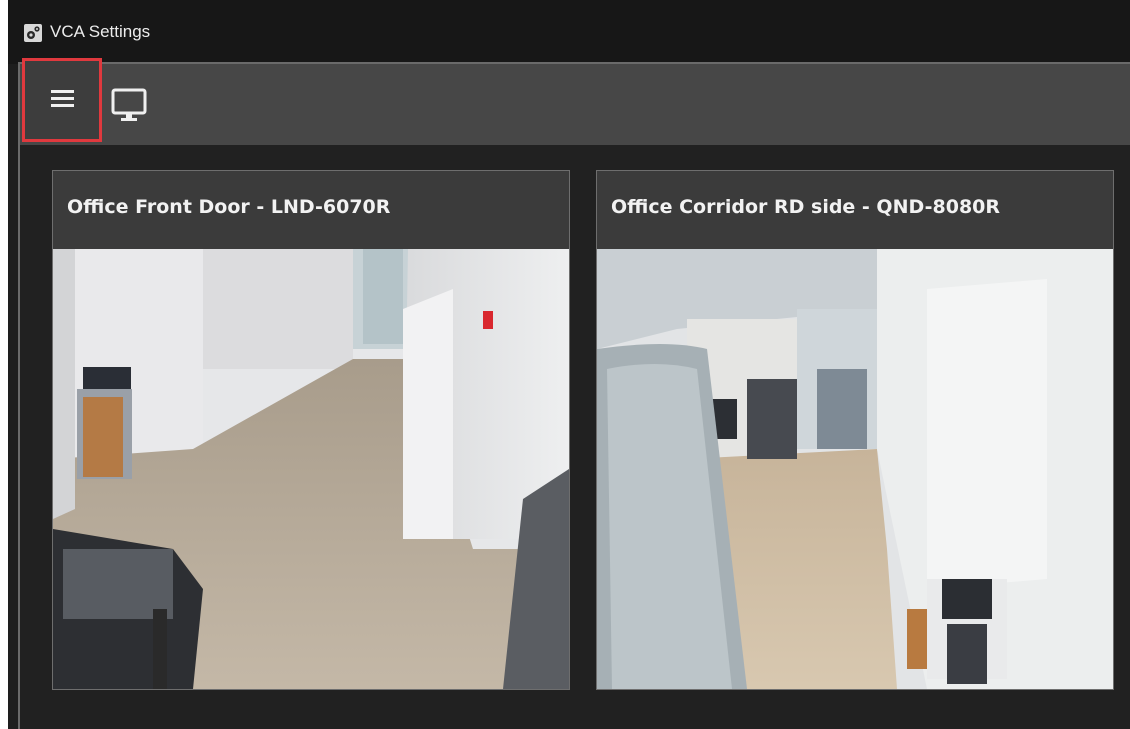 The width and height of the screenshot is (1130, 729). Describe the element at coordinates (100, 31) in the screenshot. I see `window-title: VCA Settings` at that location.